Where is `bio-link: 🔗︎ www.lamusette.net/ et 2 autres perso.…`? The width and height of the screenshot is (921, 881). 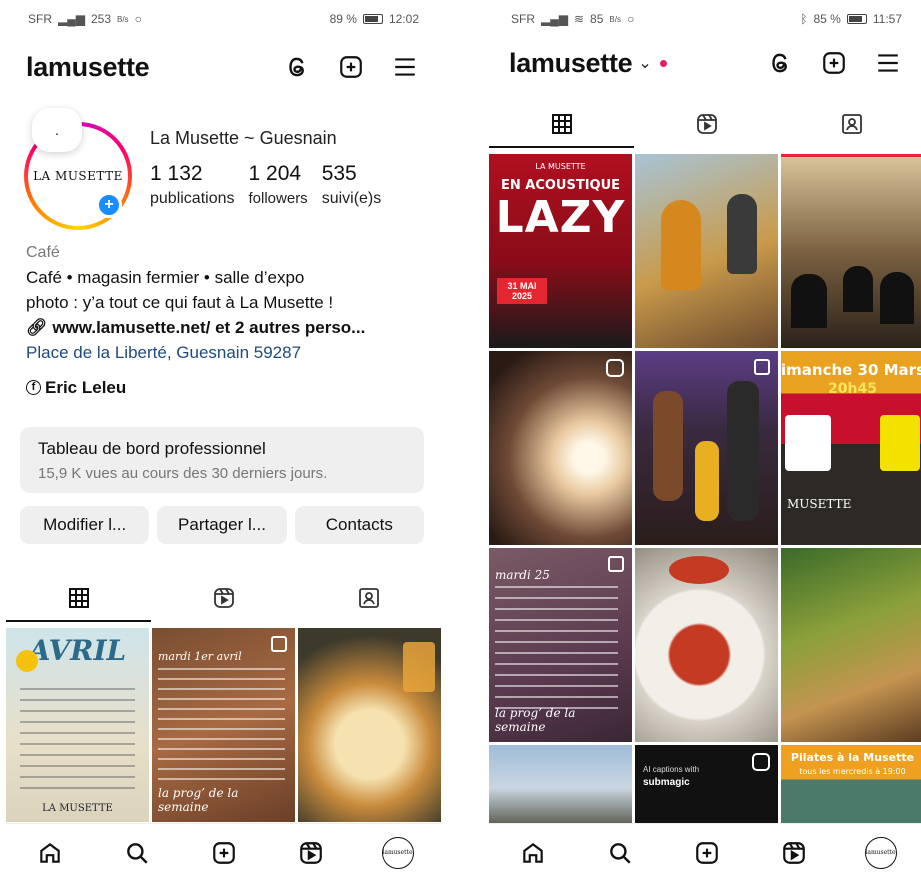 bio-link: 🔗︎ www.lamusette.net/ et 2 autres perso.… is located at coordinates (228, 327).